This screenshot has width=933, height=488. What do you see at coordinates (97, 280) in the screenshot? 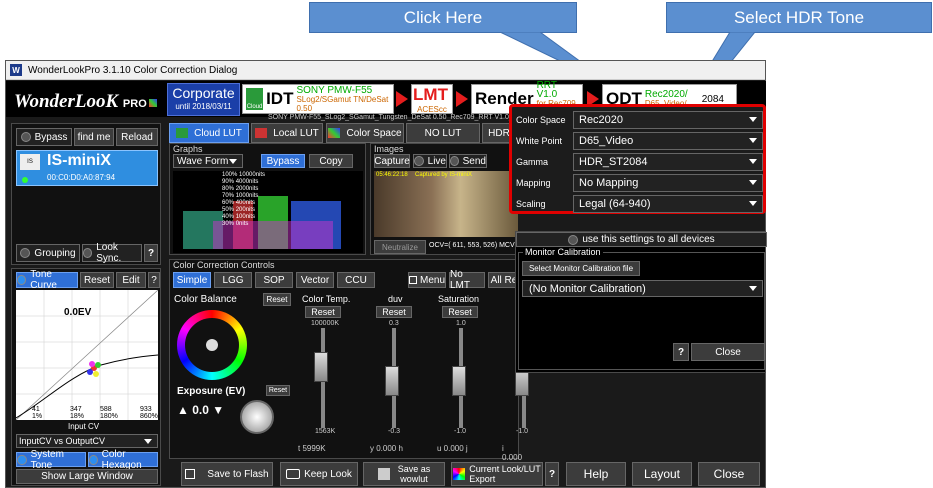
I see `curve-reset-button: Reset` at bounding box center [97, 280].